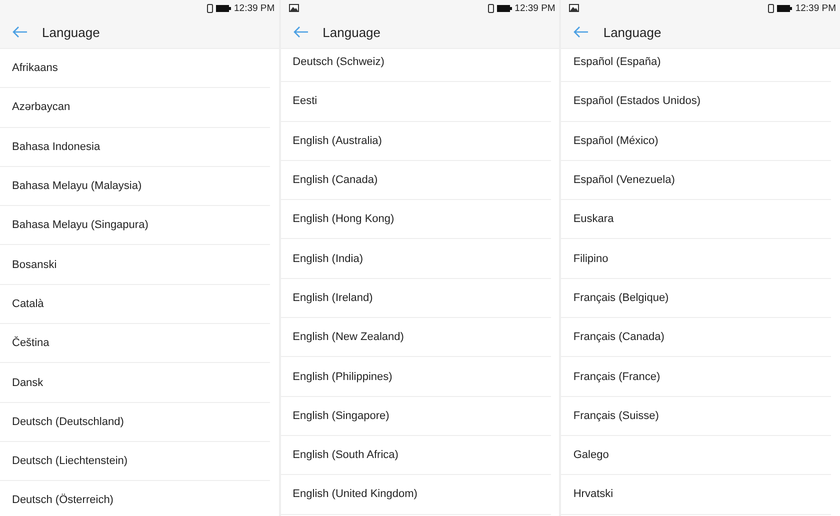 Image resolution: width=840 pixels, height=516 pixels. Describe the element at coordinates (696, 220) in the screenshot. I see `language-item: Euskara` at that location.